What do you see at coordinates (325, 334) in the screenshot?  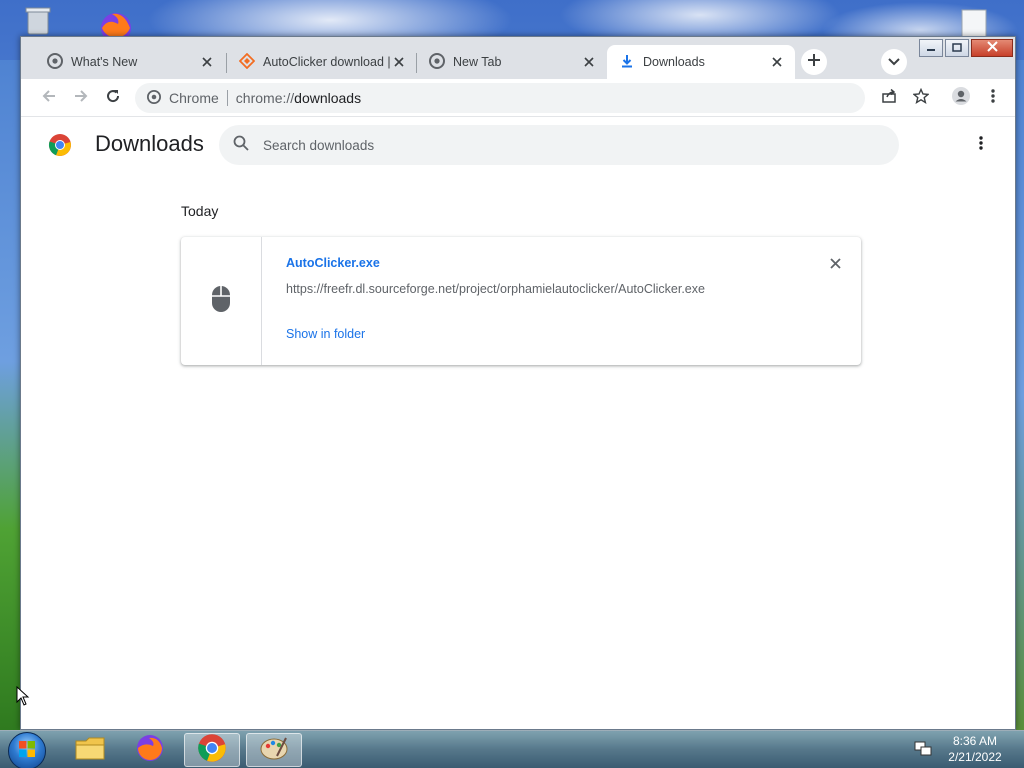 I see `show-in-folder-link: Show in folder` at bounding box center [325, 334].